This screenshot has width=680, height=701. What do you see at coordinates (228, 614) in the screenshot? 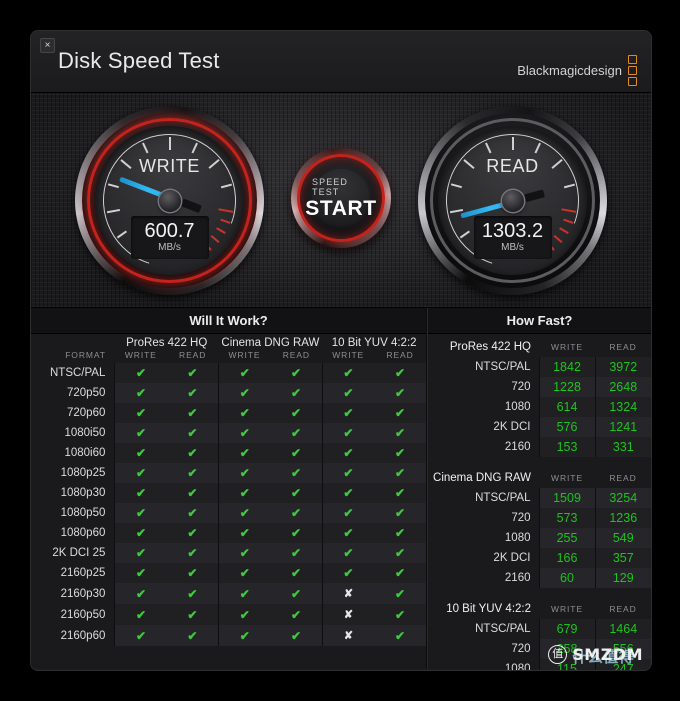
I see `table-row: 2160p50 ✔ ✔ ✔ ✔ ✘ ✔` at bounding box center [228, 614].